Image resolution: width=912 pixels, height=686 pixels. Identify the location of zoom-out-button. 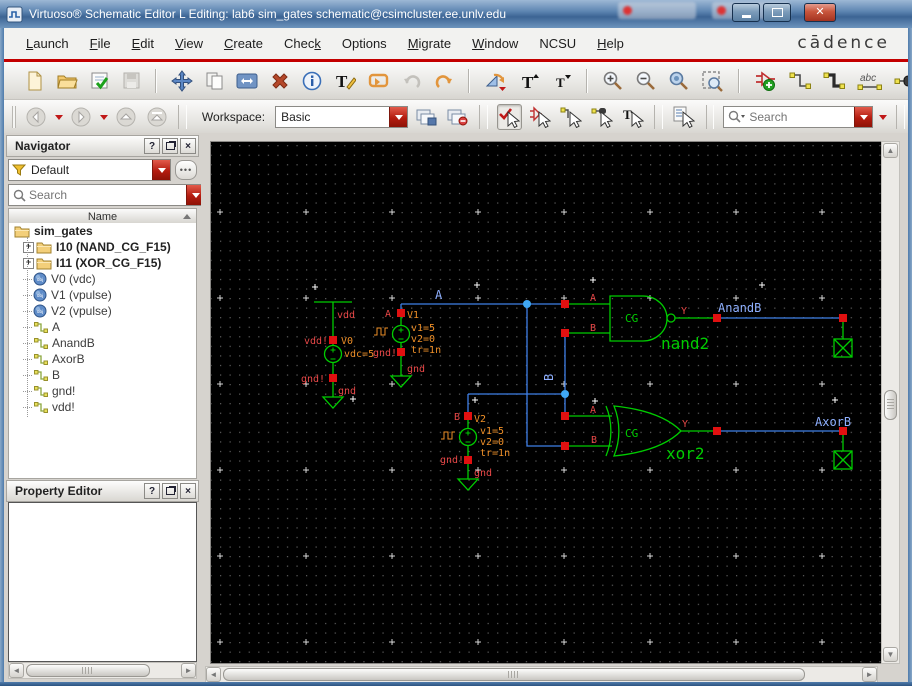
(645, 81).